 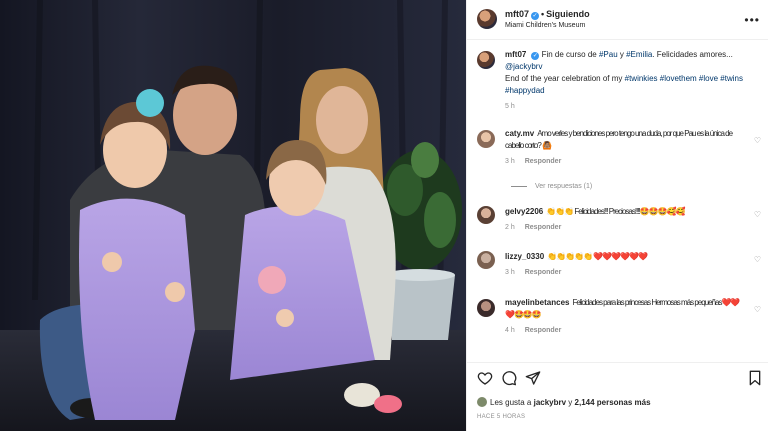 I want to click on caption-username: mft07, so click(x=515, y=54).